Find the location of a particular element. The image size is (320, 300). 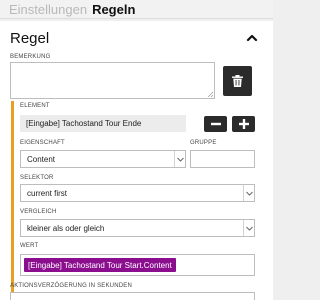

remove-condition-button is located at coordinates (215, 124).